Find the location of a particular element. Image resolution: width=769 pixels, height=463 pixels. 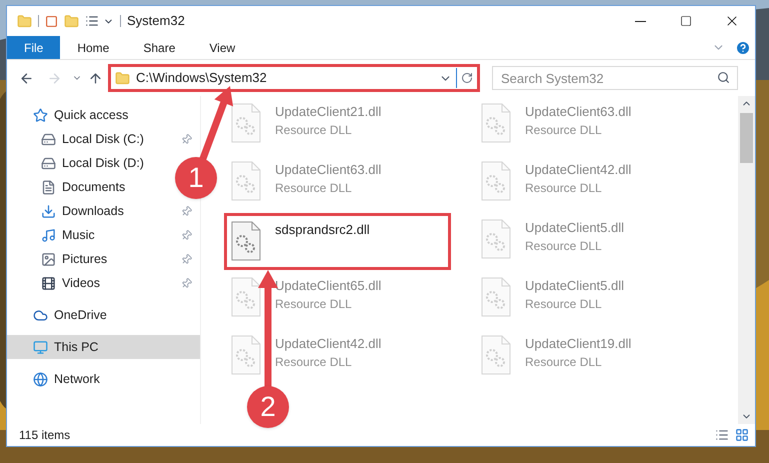

customize-icon is located at coordinates (92, 21).